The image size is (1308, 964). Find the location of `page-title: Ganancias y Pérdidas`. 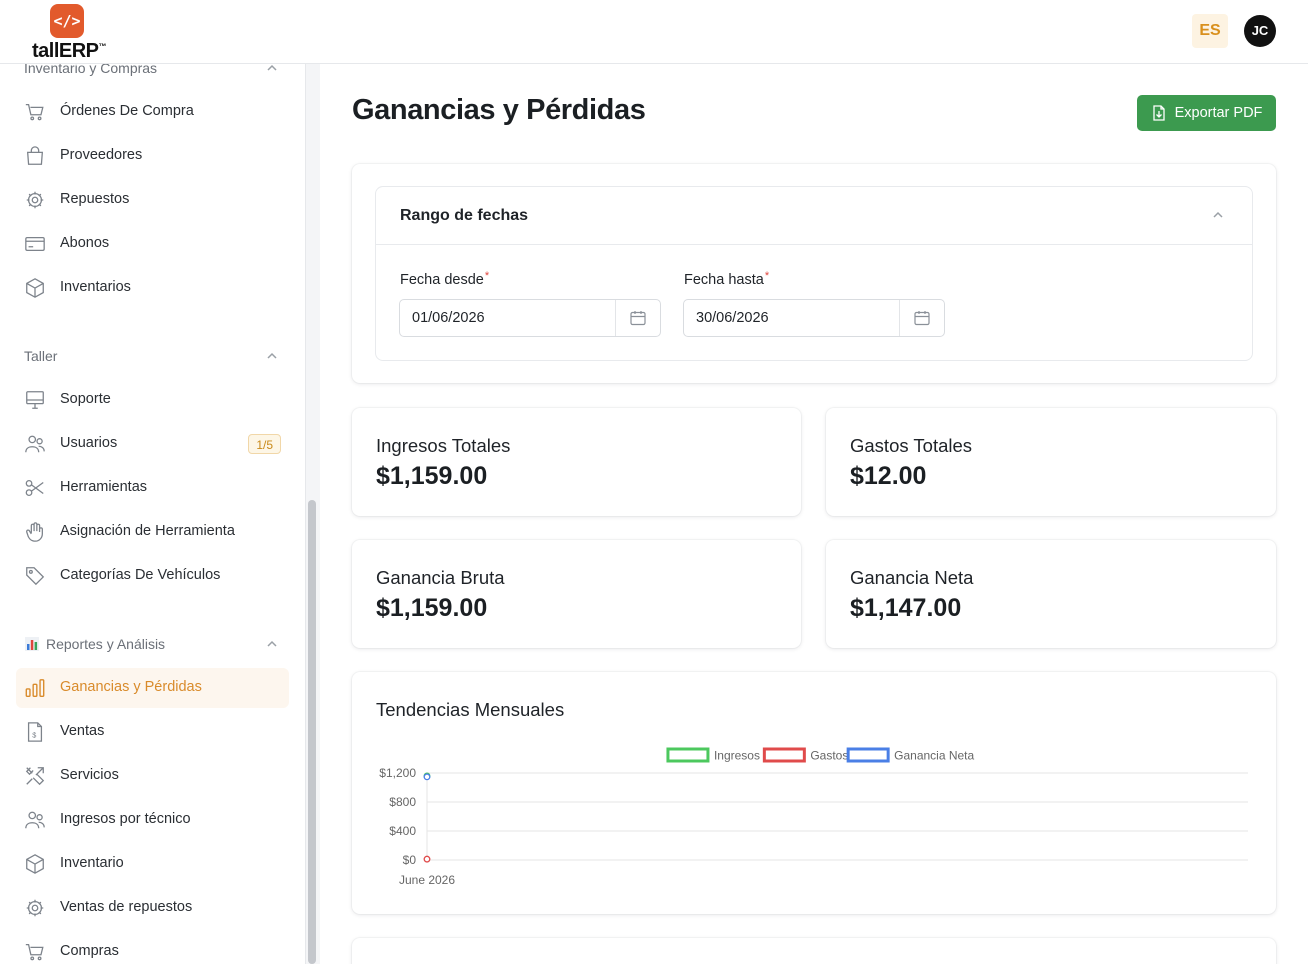

page-title: Ganancias y Pérdidas is located at coordinates (499, 110).